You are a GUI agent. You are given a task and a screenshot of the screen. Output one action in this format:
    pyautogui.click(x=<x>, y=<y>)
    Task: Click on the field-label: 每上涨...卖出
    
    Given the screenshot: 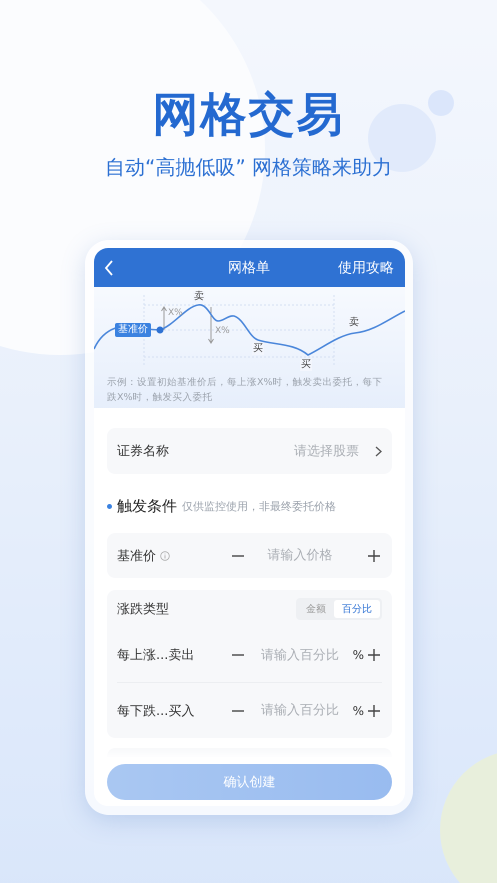 What is the action you would take?
    pyautogui.click(x=155, y=655)
    